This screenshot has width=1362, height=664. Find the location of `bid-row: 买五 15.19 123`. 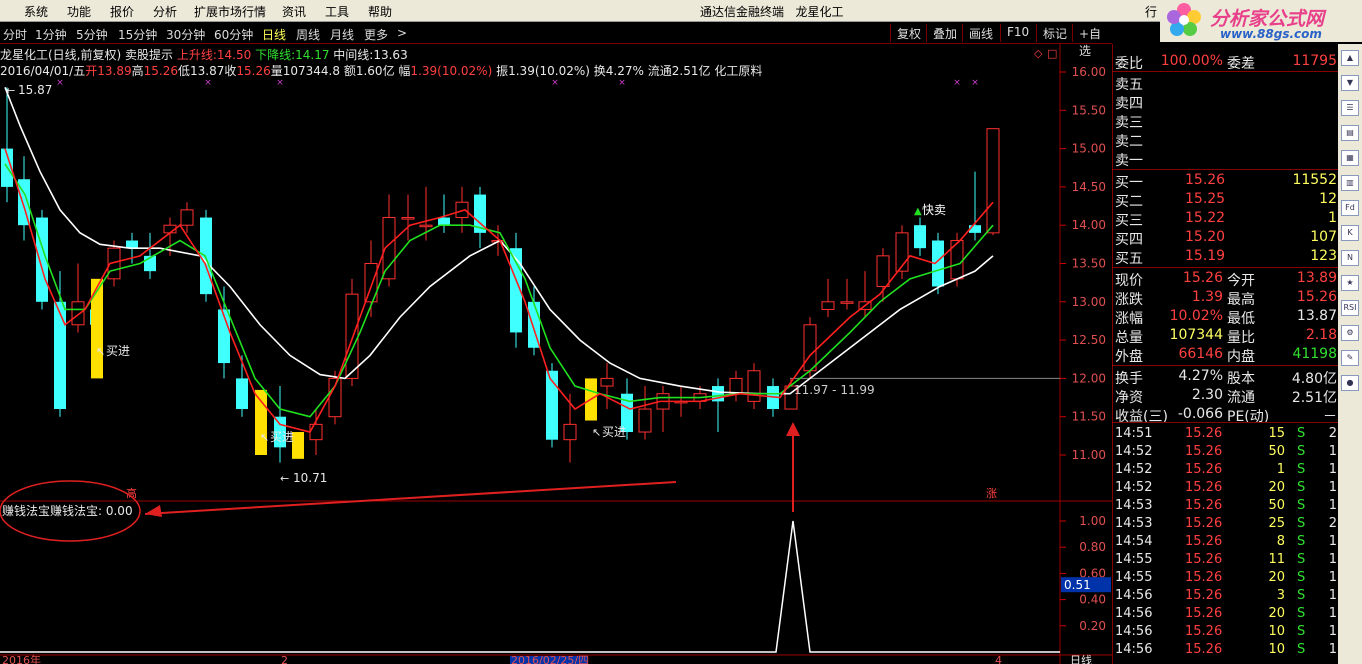

bid-row: 买五 15.19 123 is located at coordinates (1226, 257).